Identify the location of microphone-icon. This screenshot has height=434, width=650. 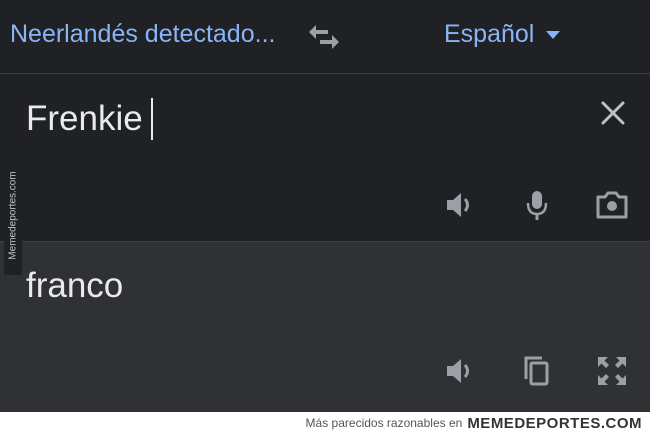
(537, 205).